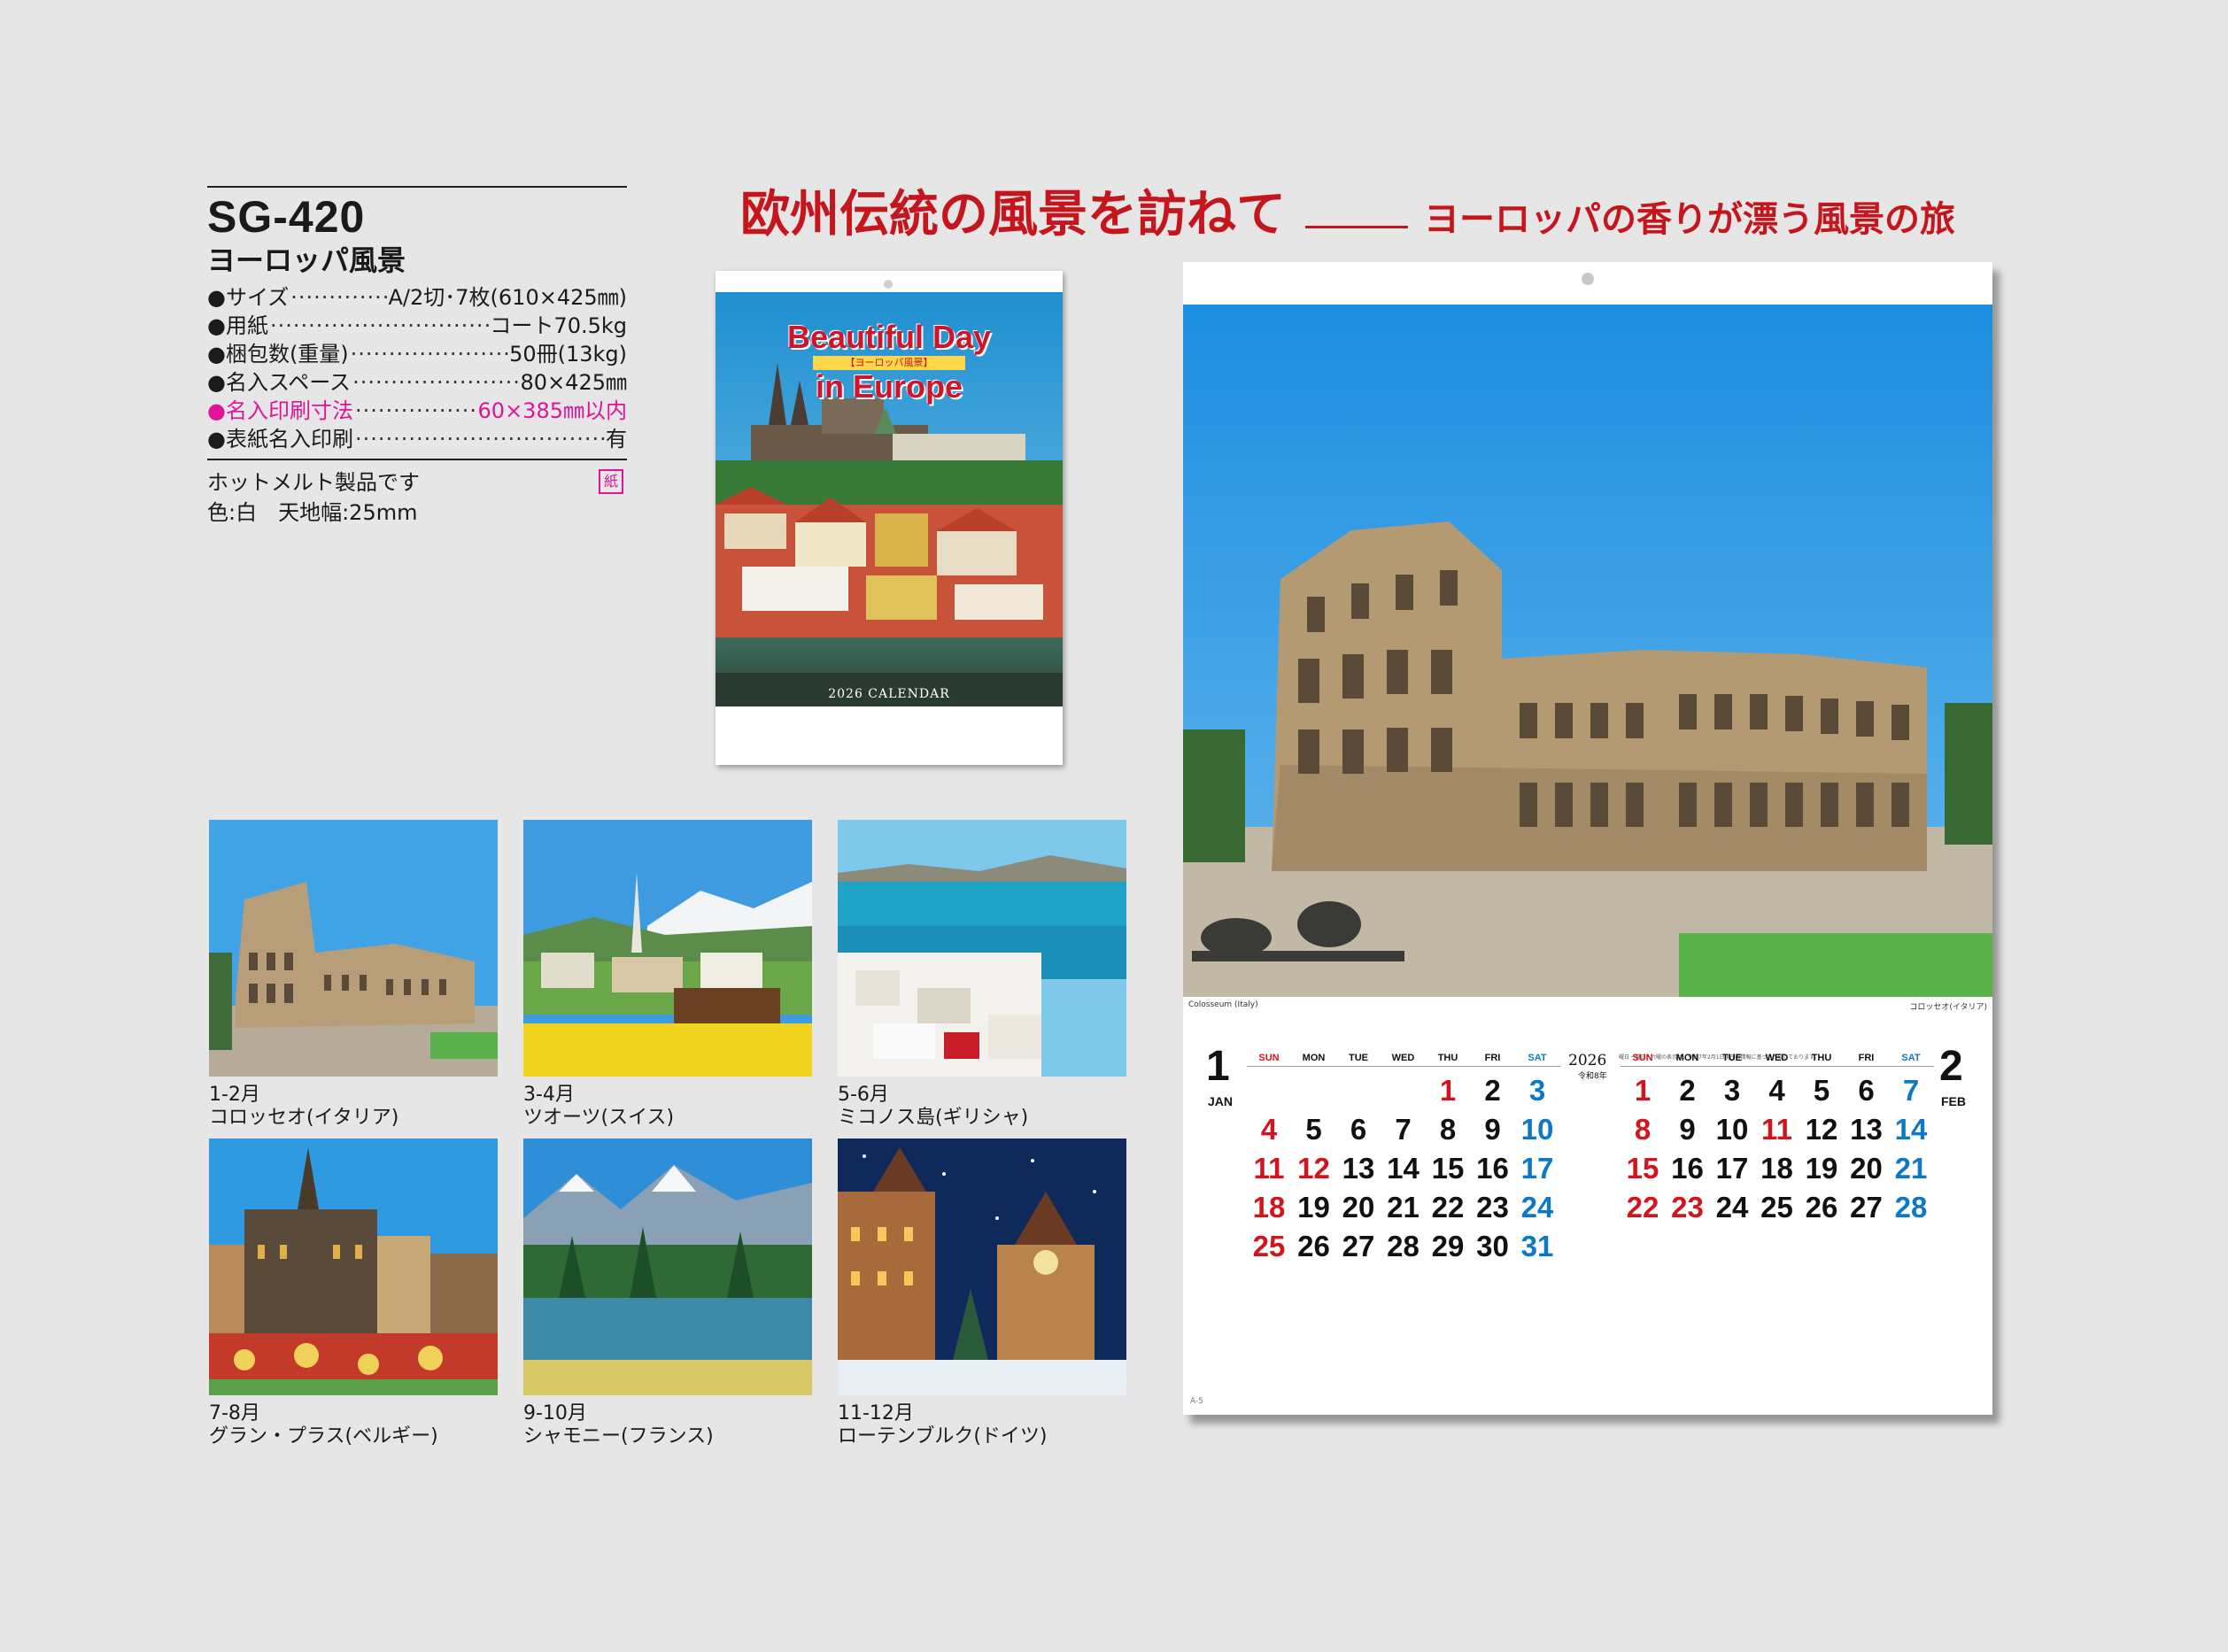 The image size is (2228, 1652). I want to click on calendar-day: 5, so click(1313, 1129).